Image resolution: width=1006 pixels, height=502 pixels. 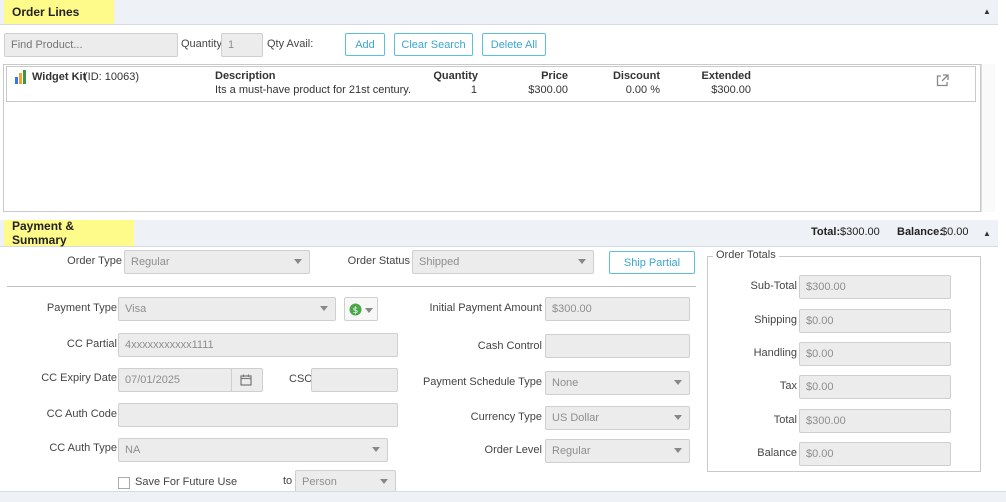 What do you see at coordinates (509, 346) in the screenshot?
I see `cash-control-label: Cash Control` at bounding box center [509, 346].